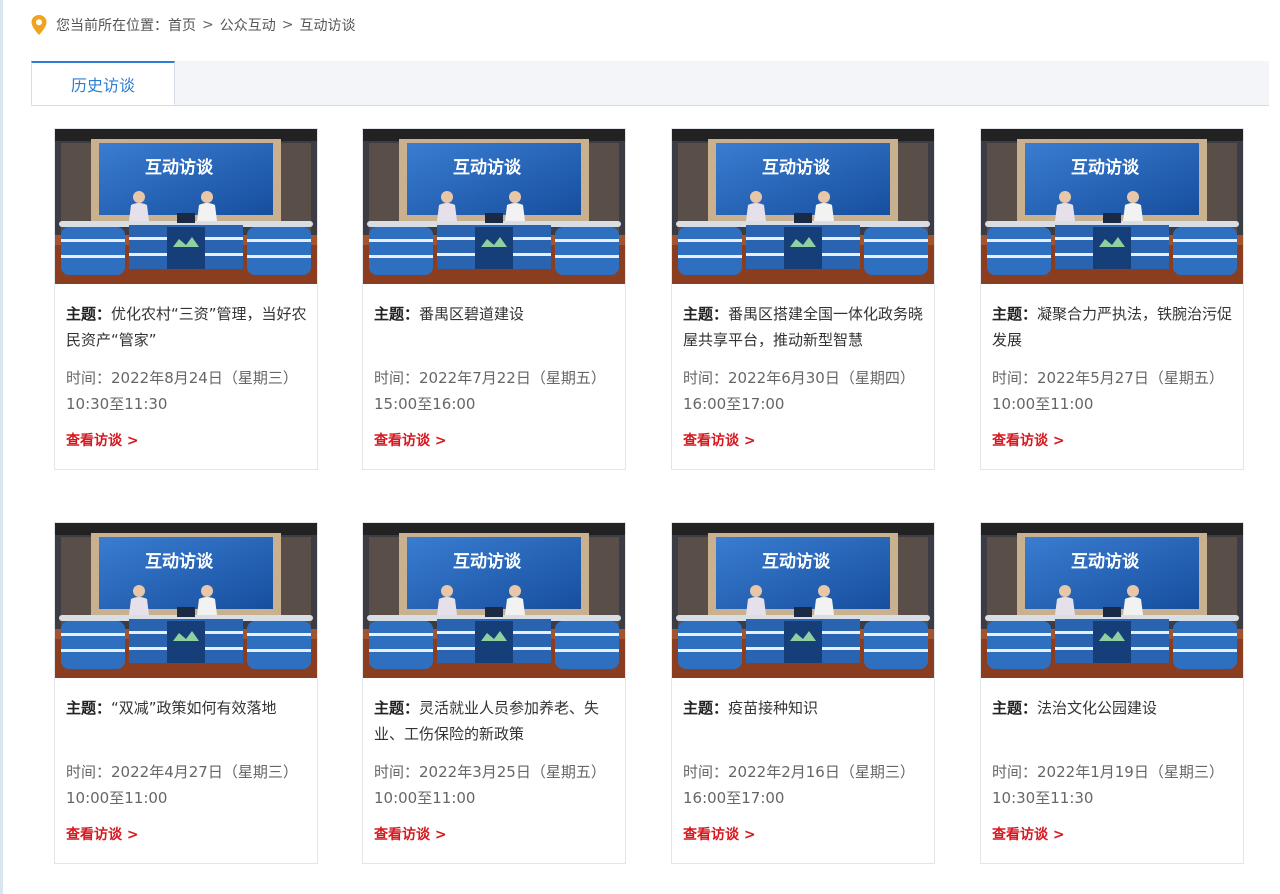 This screenshot has height=894, width=1280. Describe the element at coordinates (773, 708) in the screenshot. I see `topic-value: 疫苗接种知识` at that location.